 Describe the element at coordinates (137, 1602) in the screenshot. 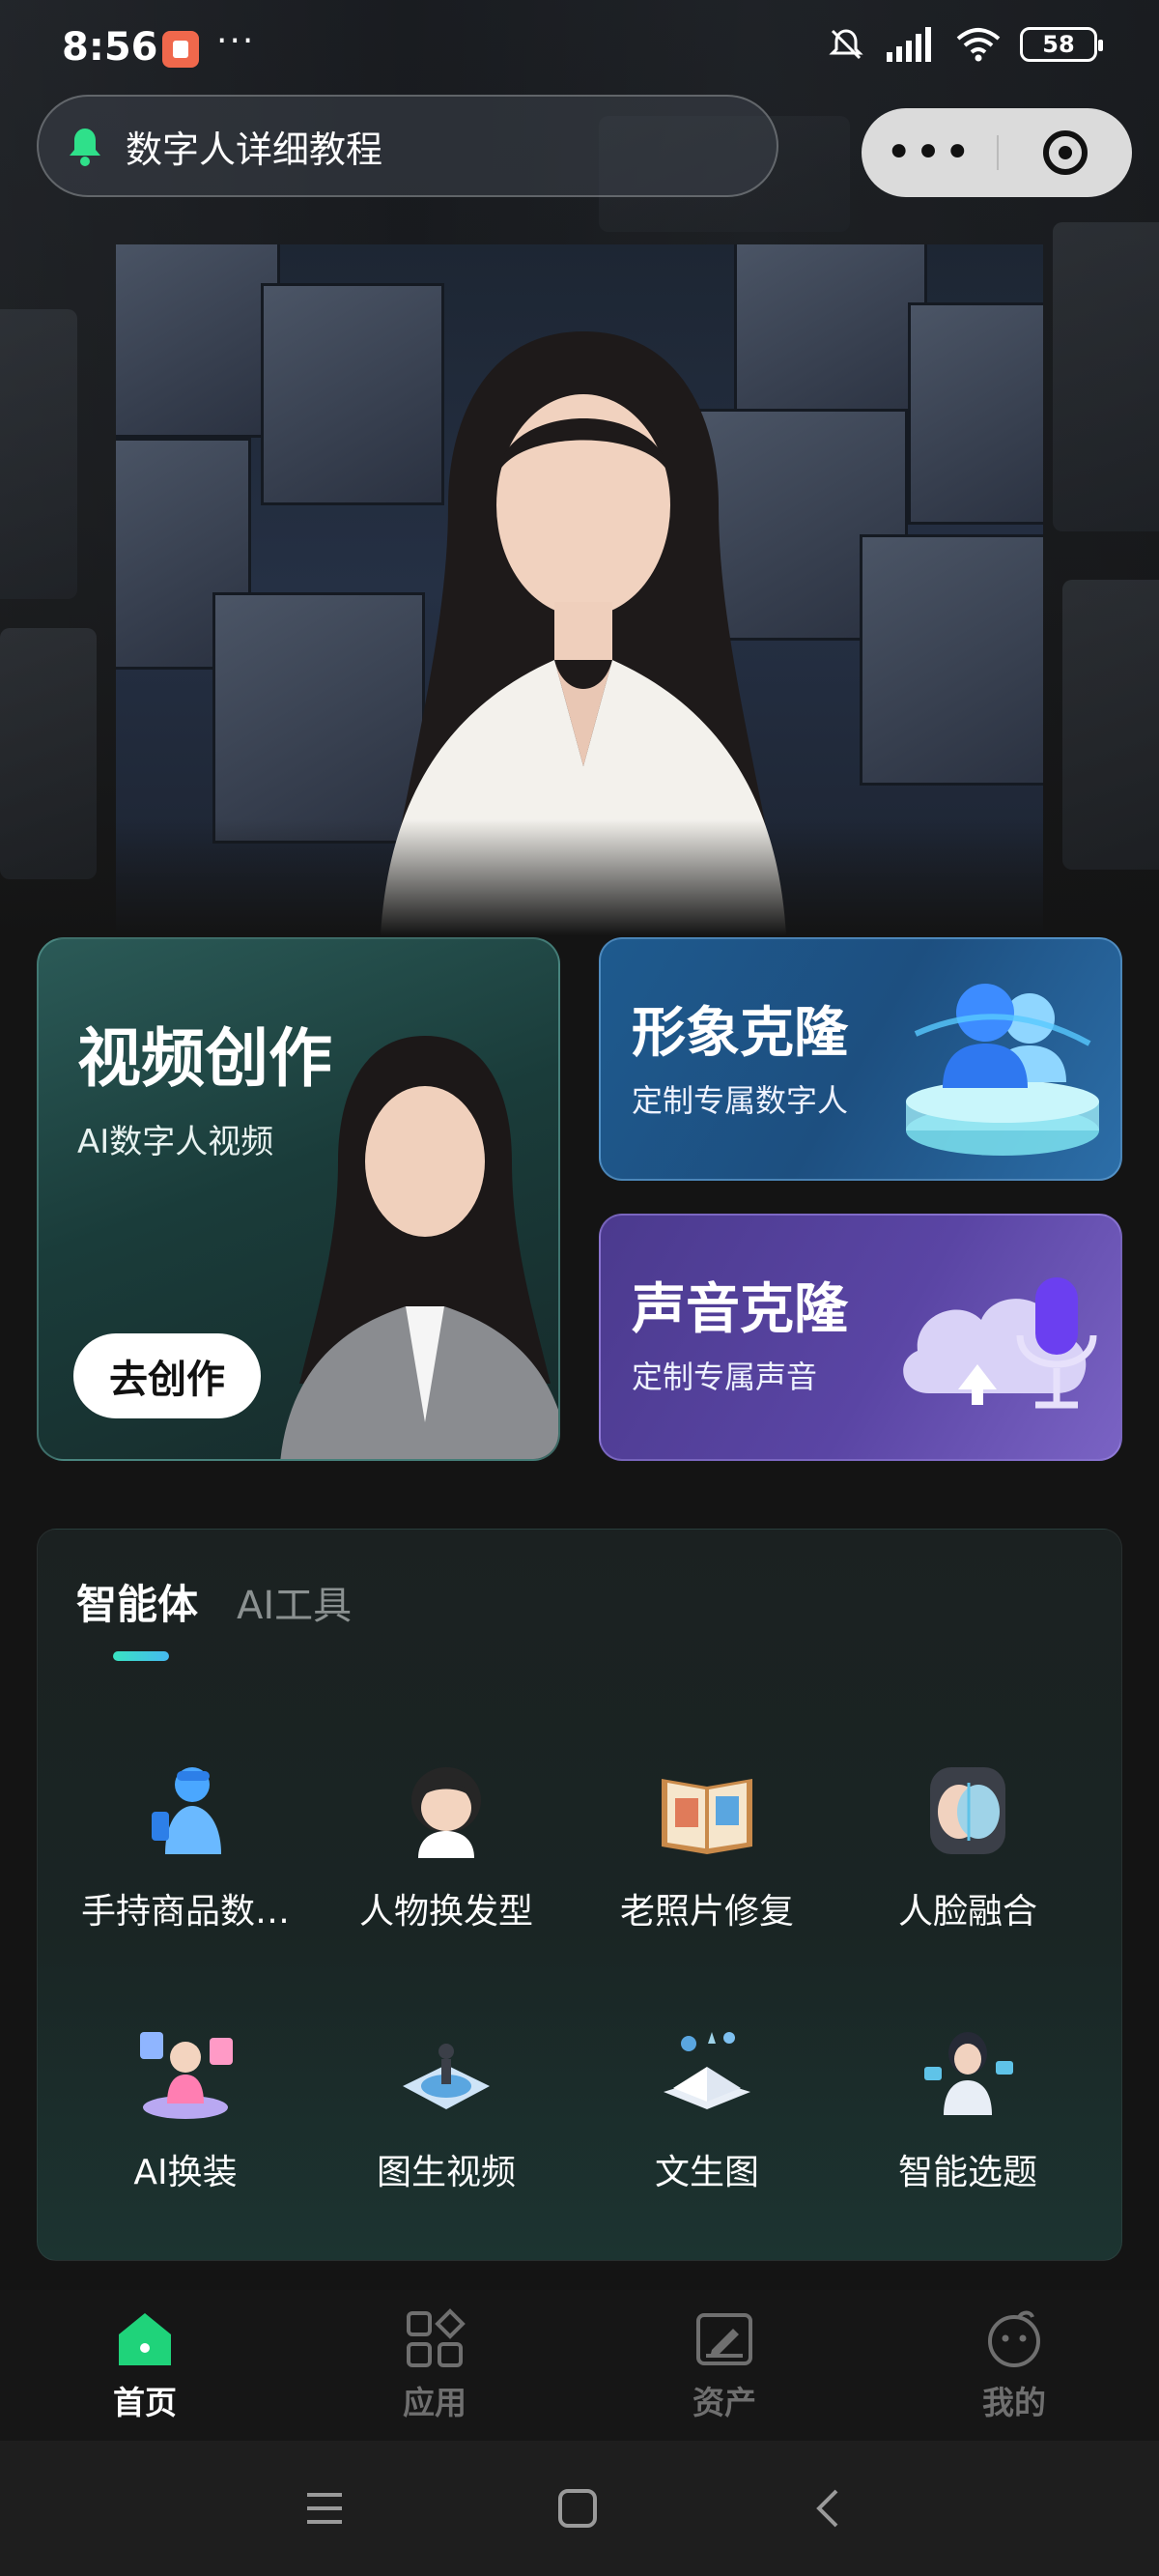

I see `tab-agents: 智能体` at that location.